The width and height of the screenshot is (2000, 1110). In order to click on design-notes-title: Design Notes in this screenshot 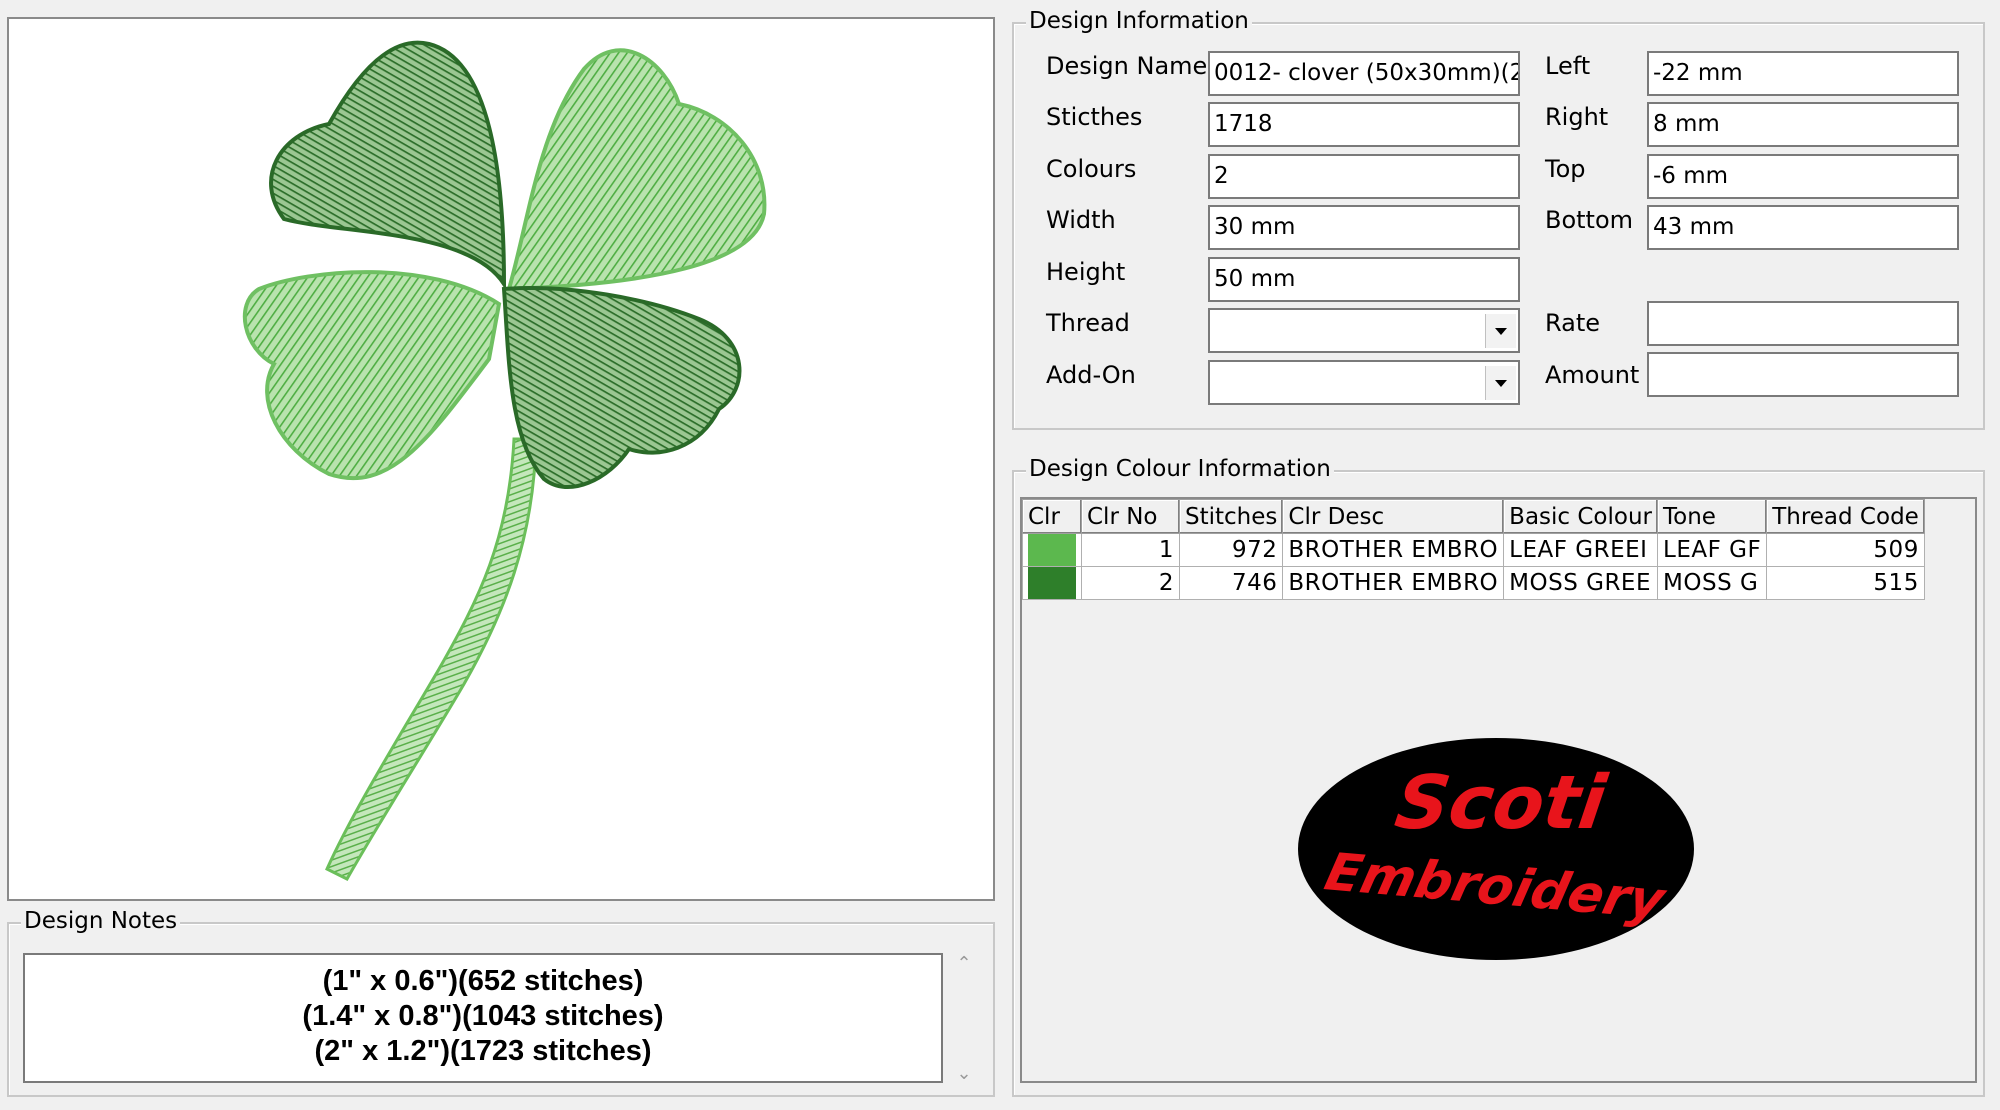, I will do `click(101, 921)`.